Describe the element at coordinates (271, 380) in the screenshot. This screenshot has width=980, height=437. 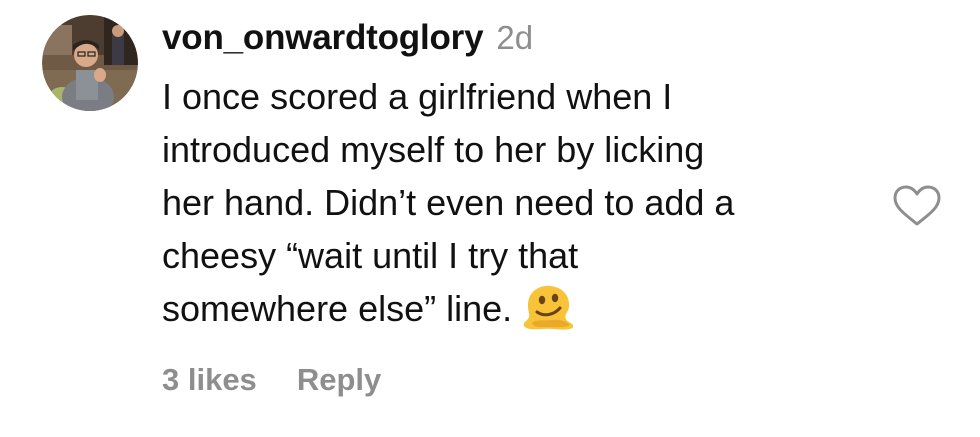
I see `comment-actions: 3 likes Reply` at that location.